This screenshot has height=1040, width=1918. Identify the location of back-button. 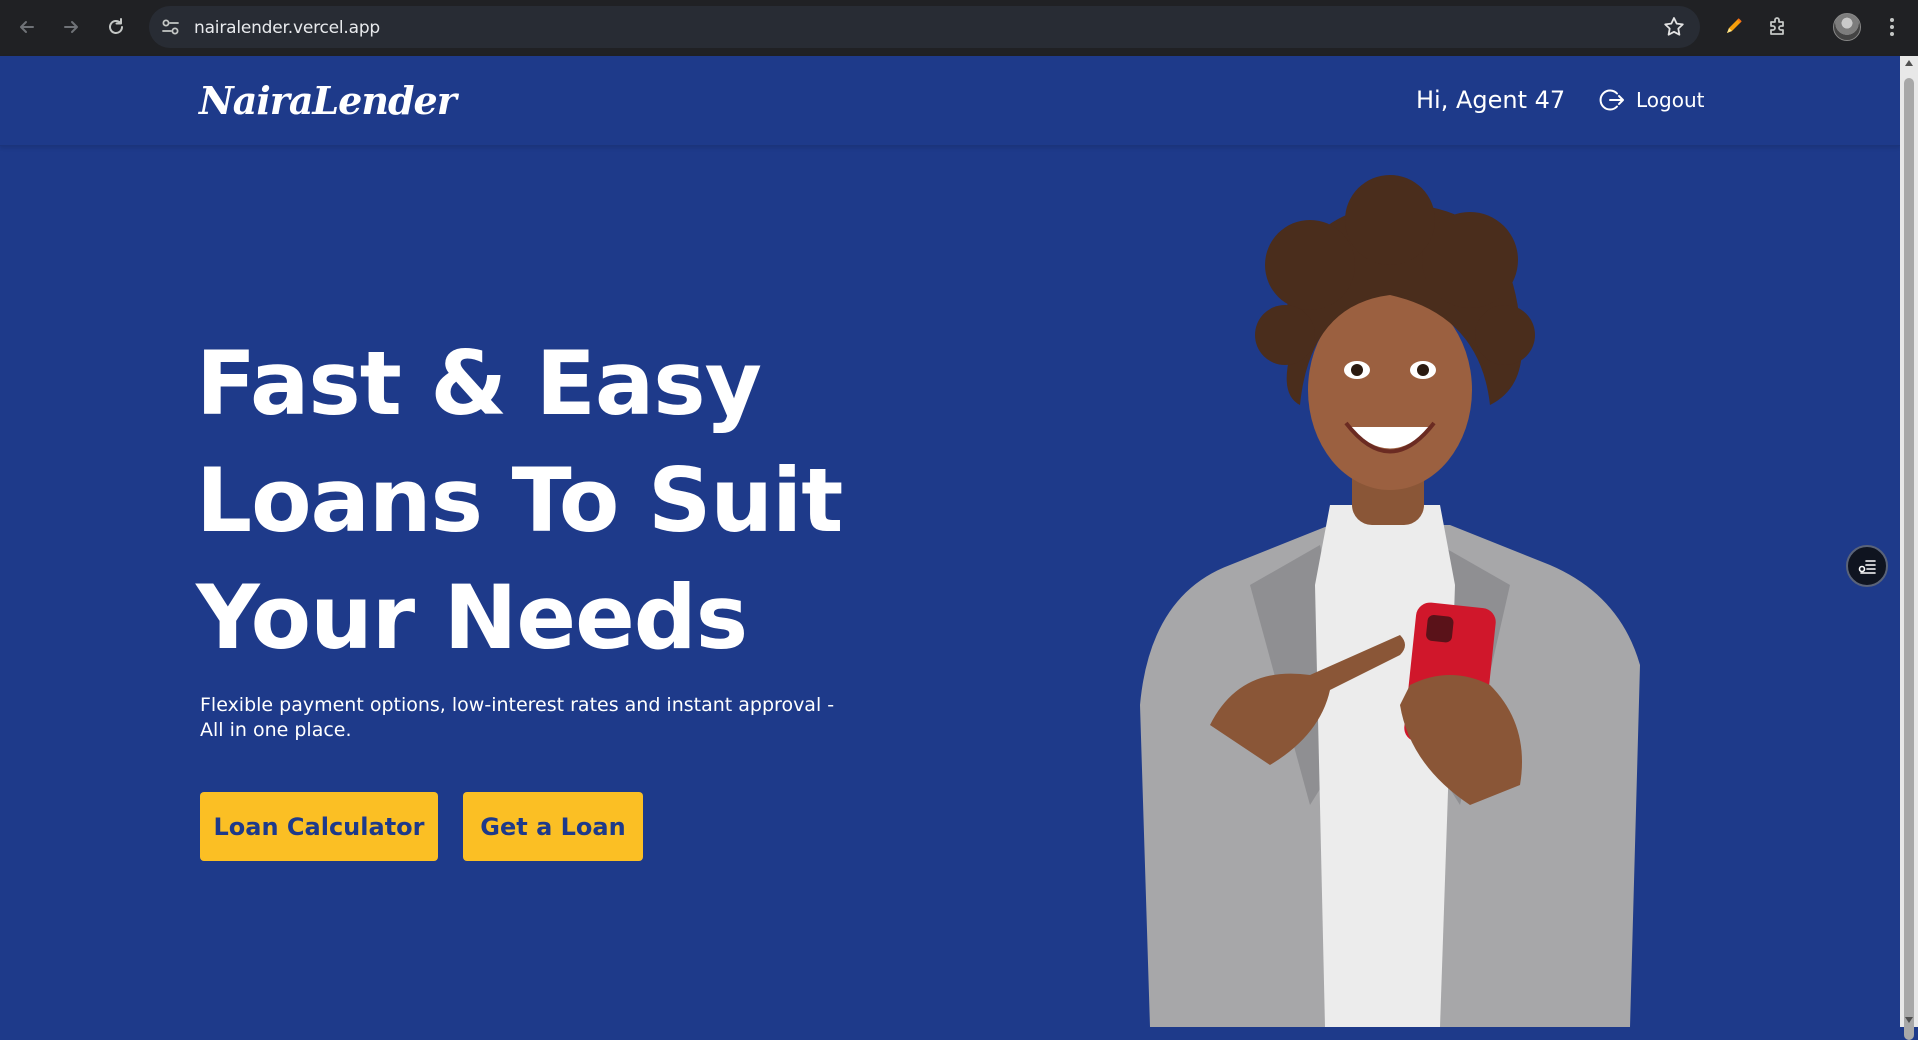
(27, 27).